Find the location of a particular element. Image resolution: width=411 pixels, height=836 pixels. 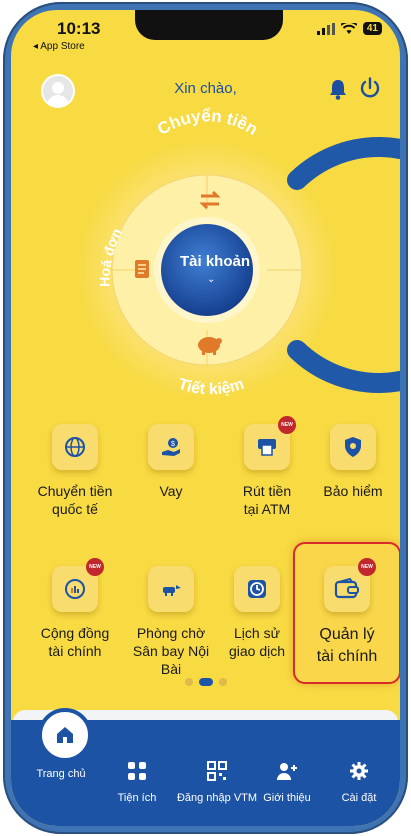

nav-utilities: Tiện ích is located at coordinates (137, 782).